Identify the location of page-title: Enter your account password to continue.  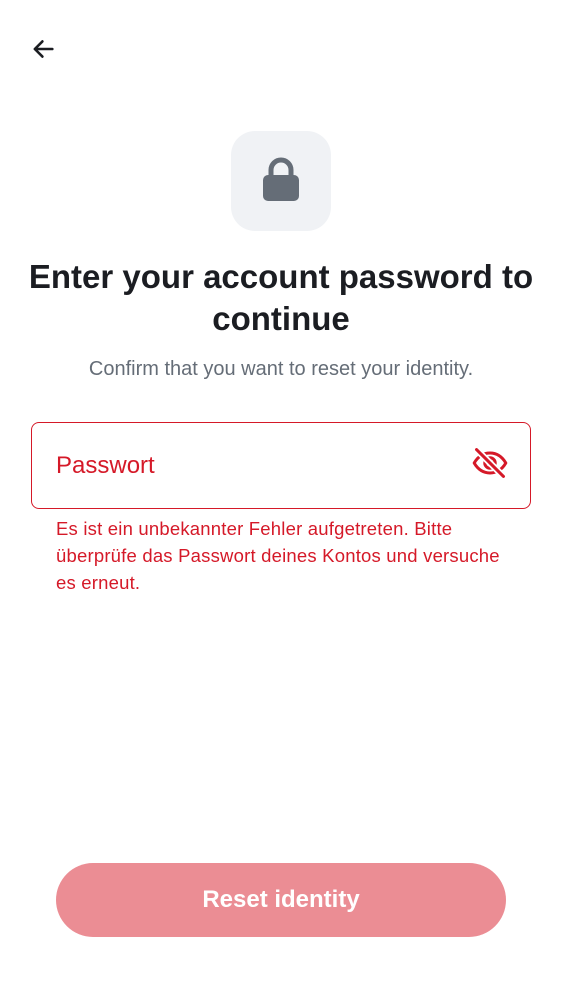
(281, 297).